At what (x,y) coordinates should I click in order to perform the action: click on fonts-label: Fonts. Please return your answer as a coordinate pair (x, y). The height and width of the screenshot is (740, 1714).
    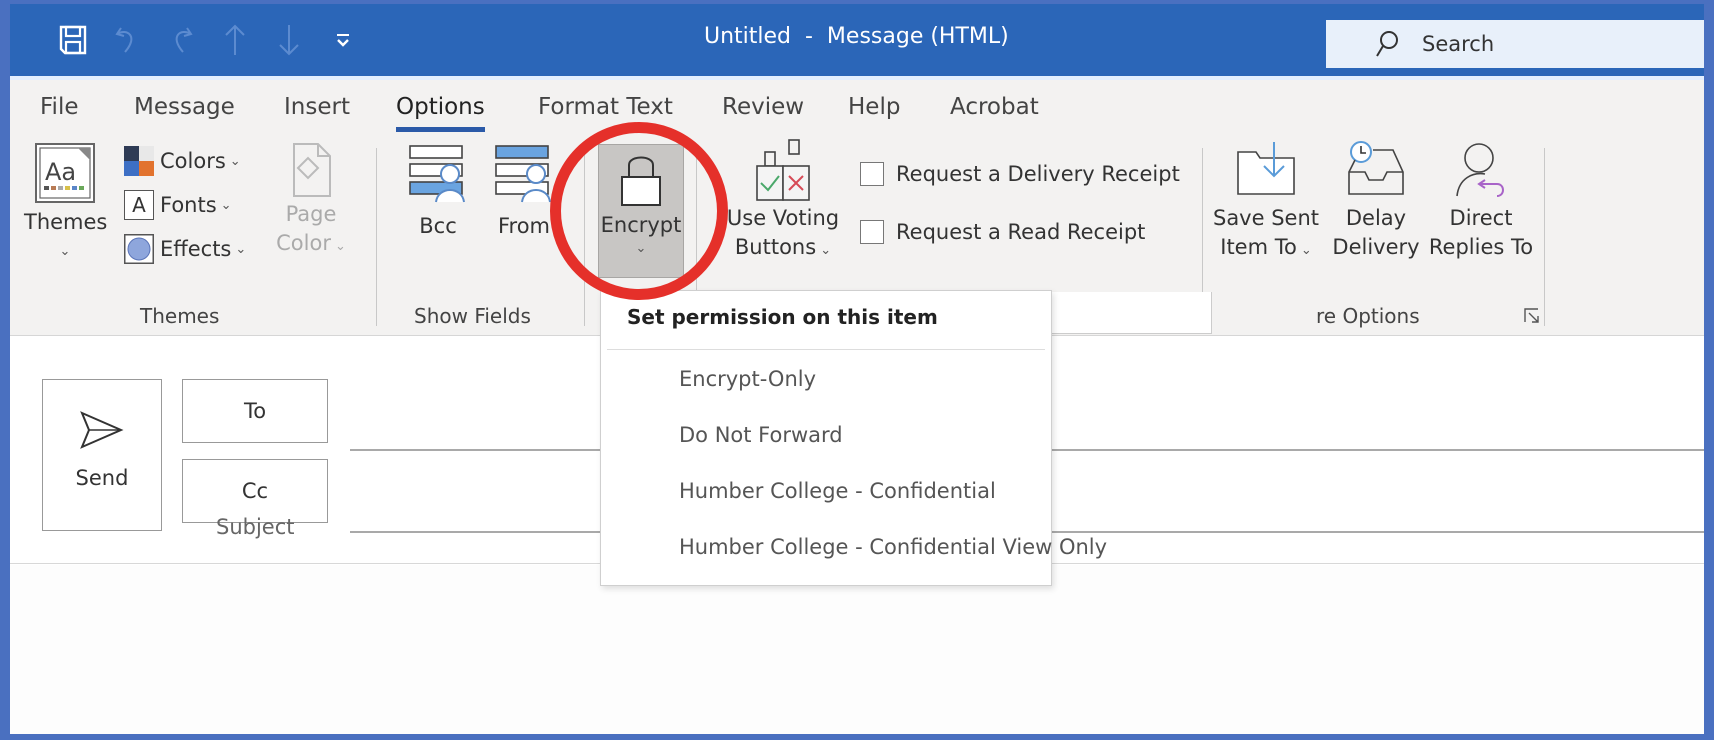
    Looking at the image, I should click on (188, 205).